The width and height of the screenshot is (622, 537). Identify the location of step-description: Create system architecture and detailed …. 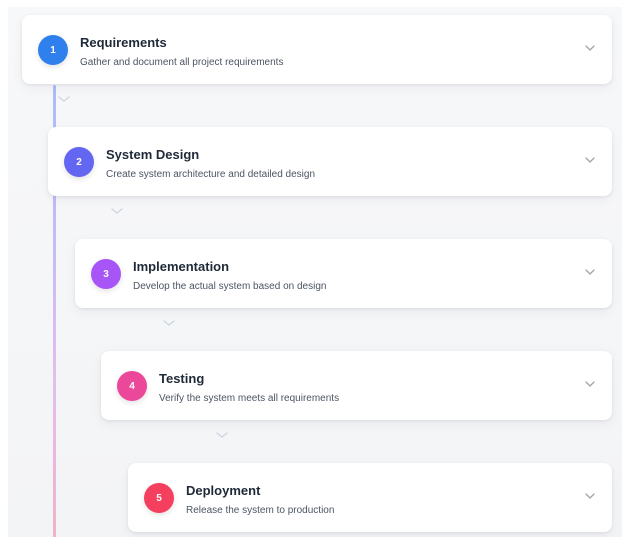
(211, 174).